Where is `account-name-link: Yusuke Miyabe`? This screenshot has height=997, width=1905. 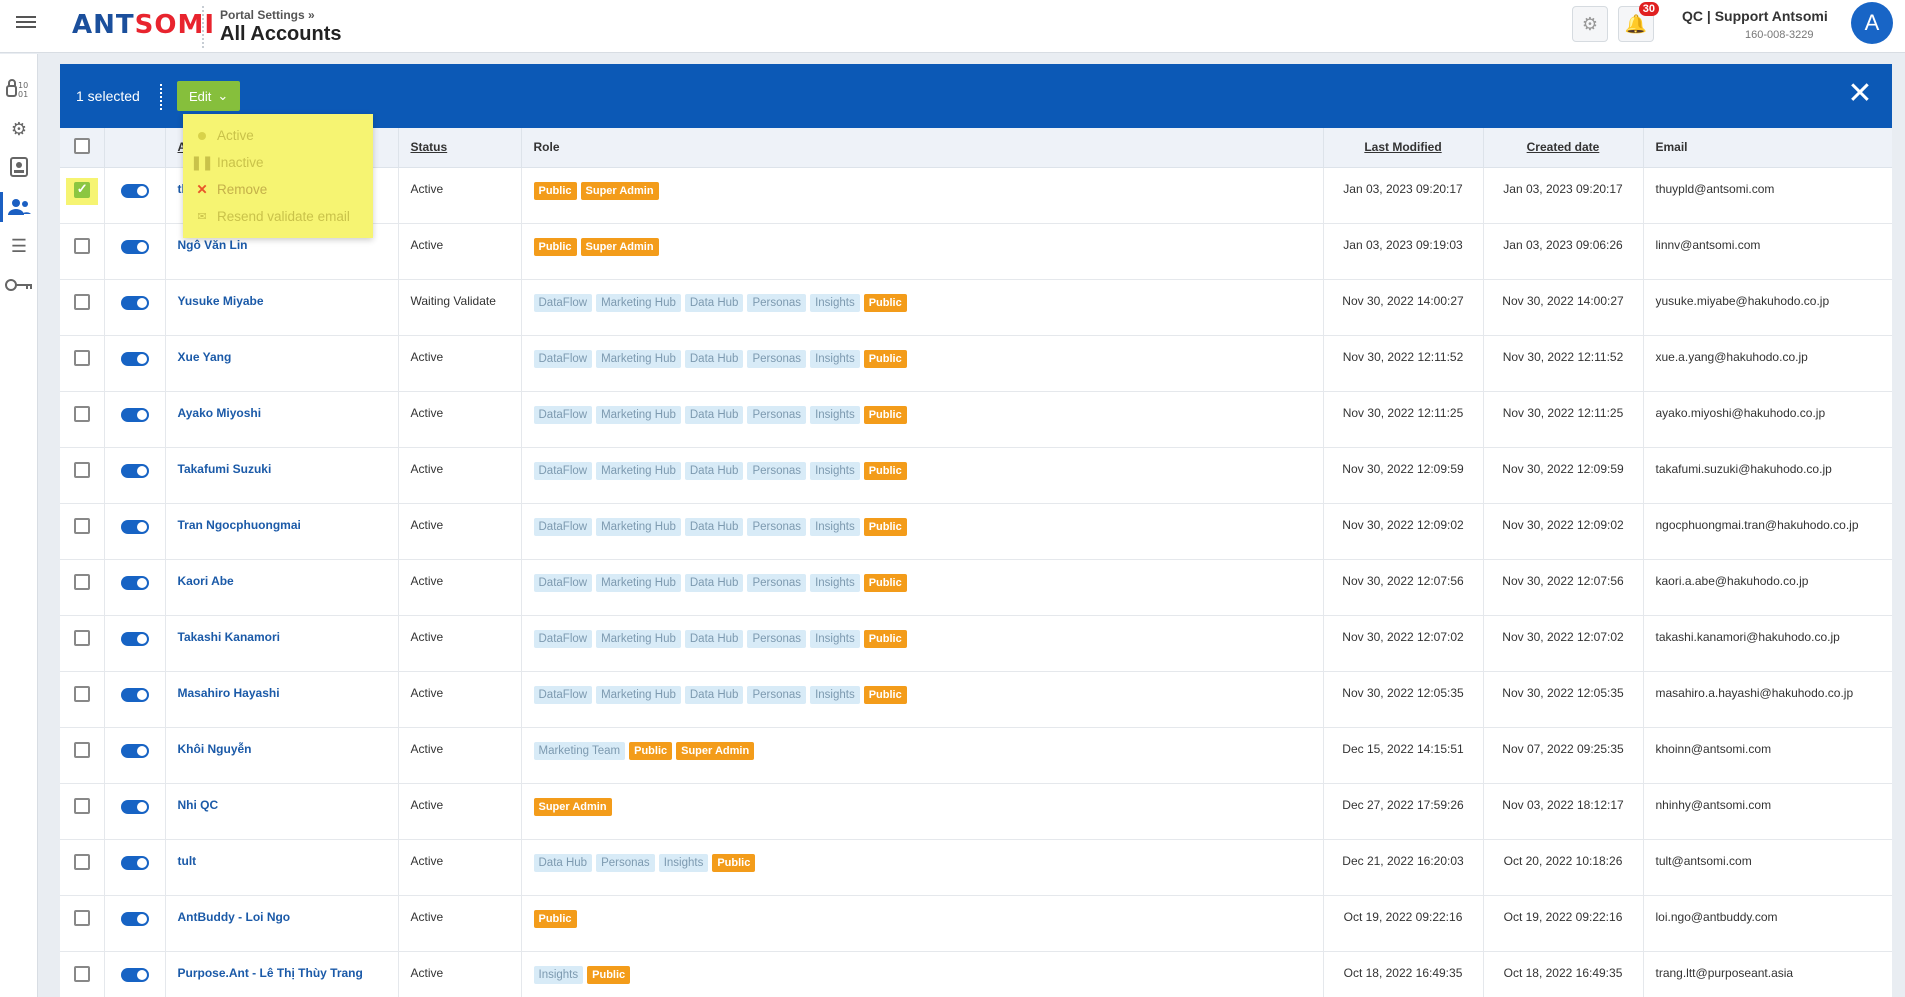 account-name-link: Yusuke Miyabe is located at coordinates (221, 301).